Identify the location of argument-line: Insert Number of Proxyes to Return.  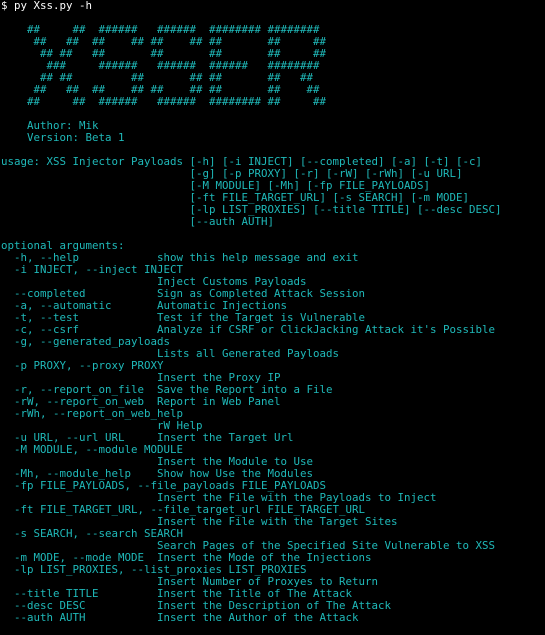
(190, 582).